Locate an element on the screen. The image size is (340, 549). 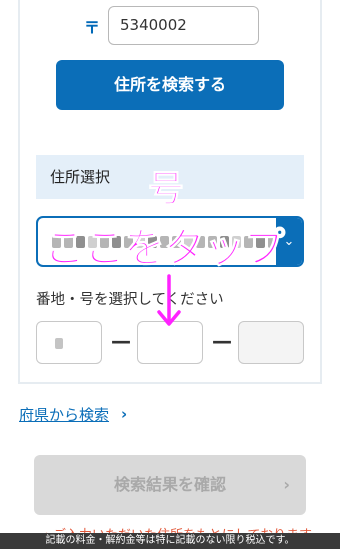
annotation-down-arrow-icon is located at coordinates (169, 300).